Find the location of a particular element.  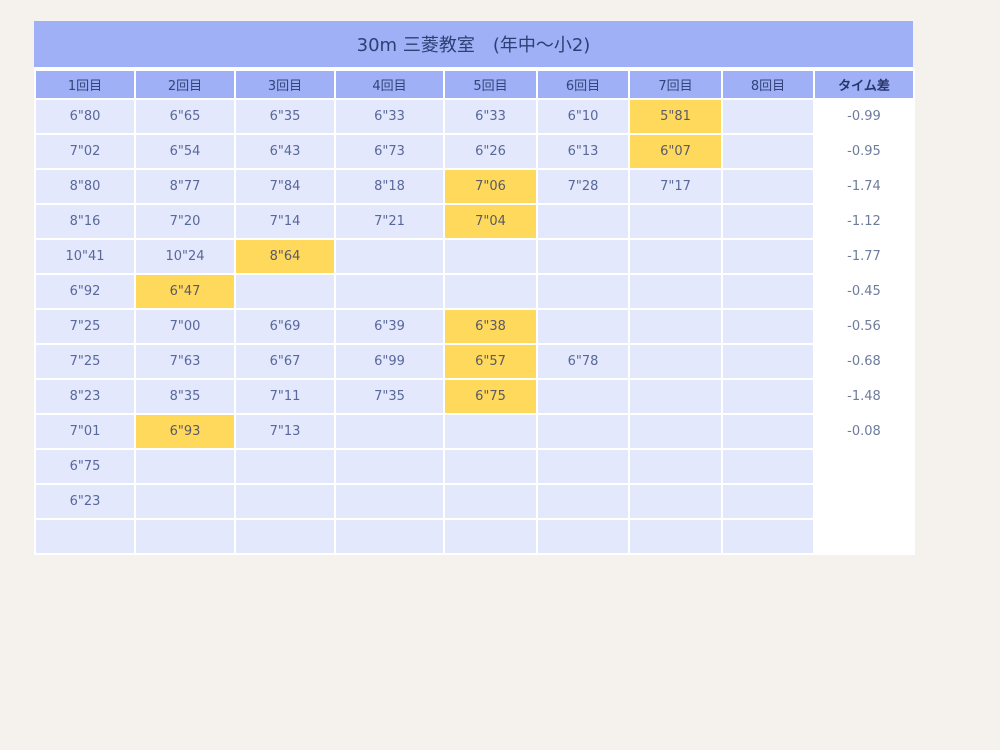

time-diff-cell: -0.45 is located at coordinates (864, 291).